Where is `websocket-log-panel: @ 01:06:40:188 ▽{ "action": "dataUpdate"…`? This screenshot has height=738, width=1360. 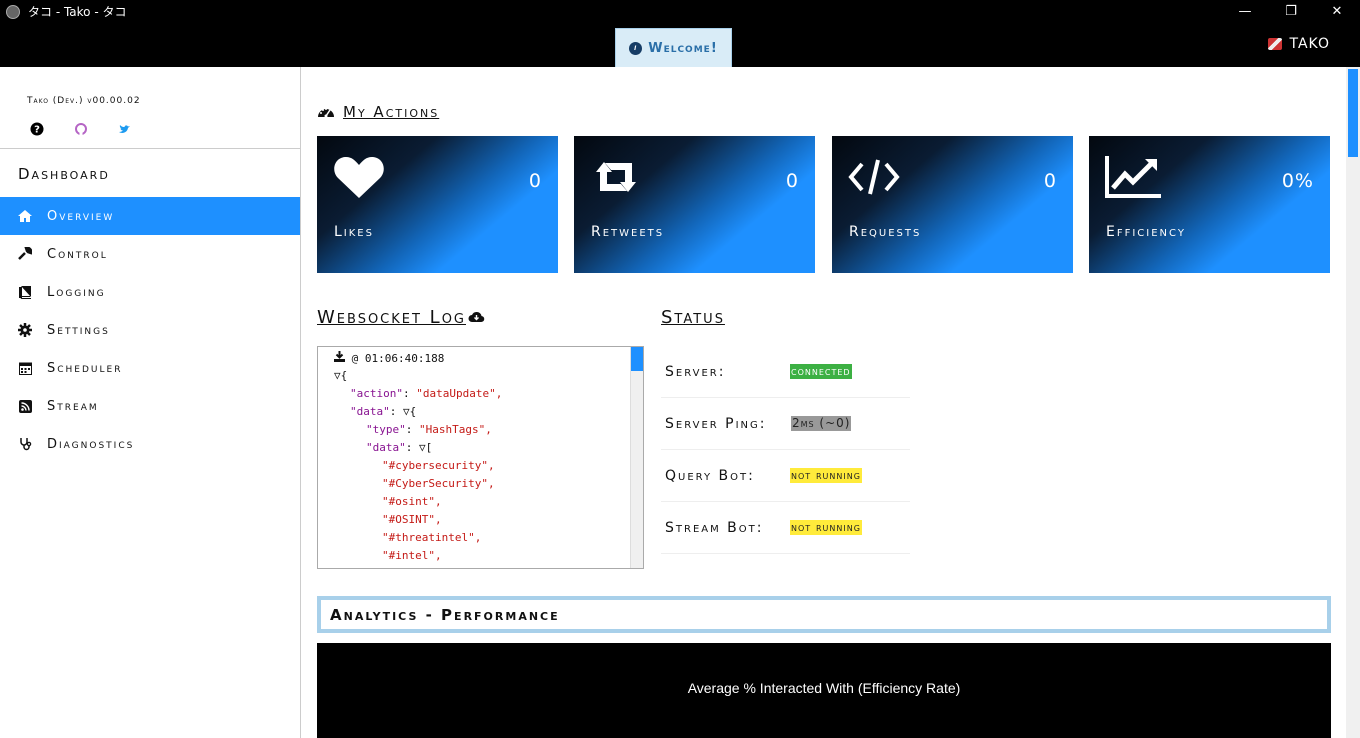 websocket-log-panel: @ 01:06:40:188 ▽{ "action": "dataUpdate"… is located at coordinates (480, 457).